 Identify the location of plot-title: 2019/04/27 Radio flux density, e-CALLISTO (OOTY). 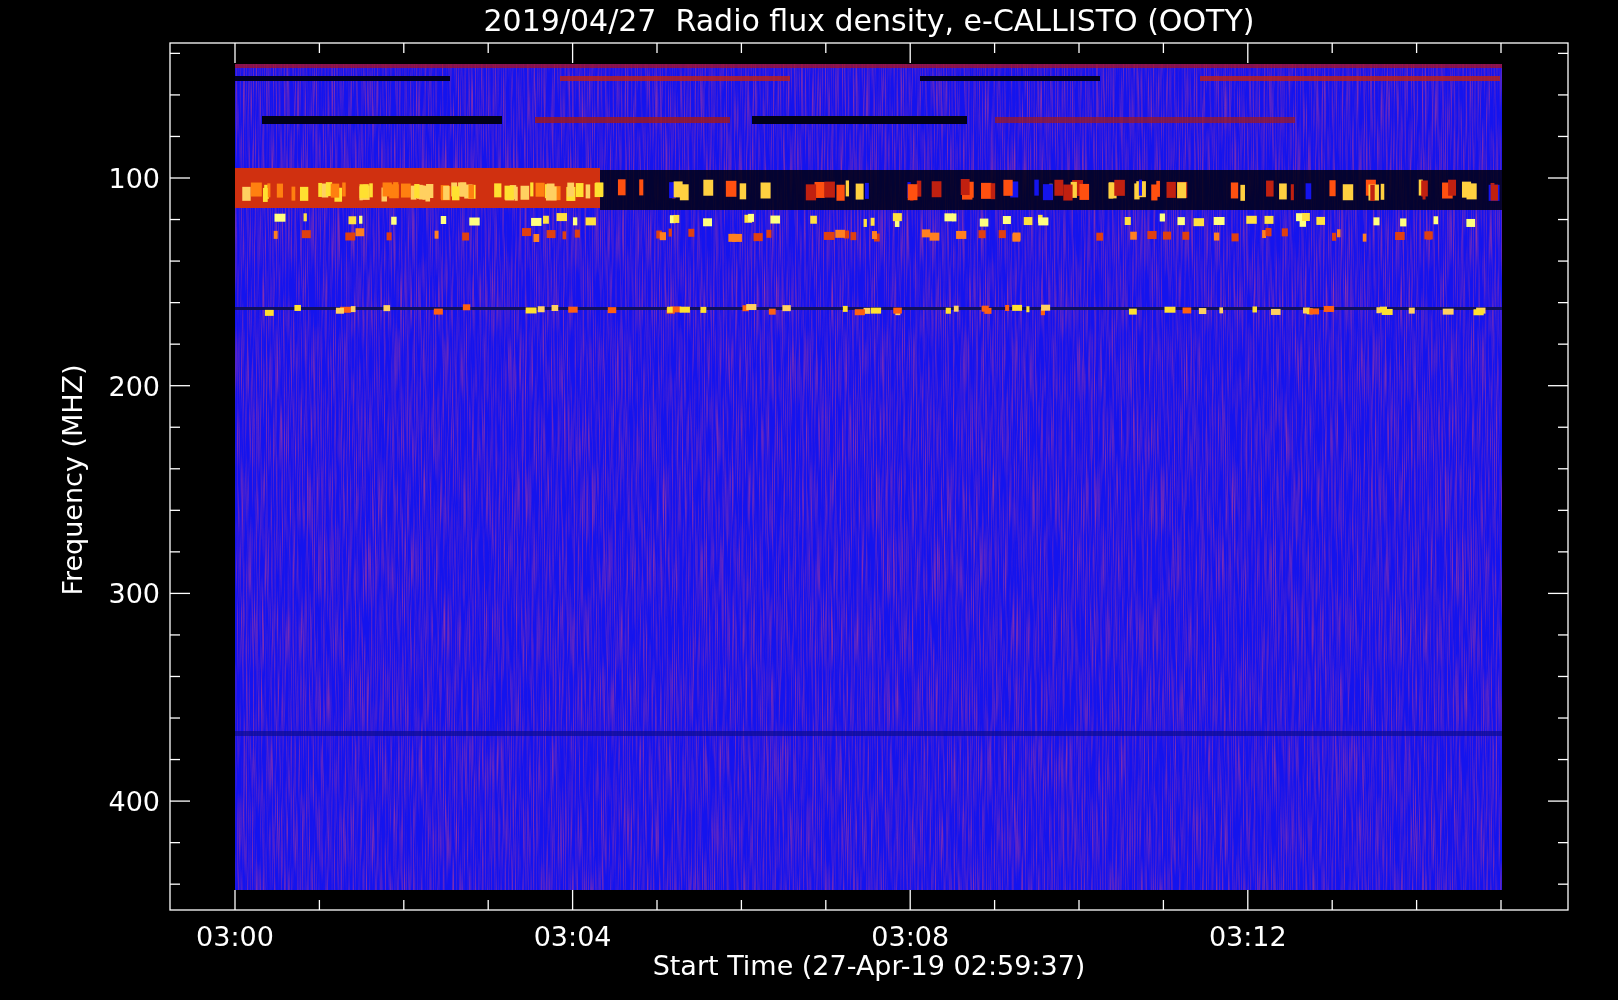
(869, 20).